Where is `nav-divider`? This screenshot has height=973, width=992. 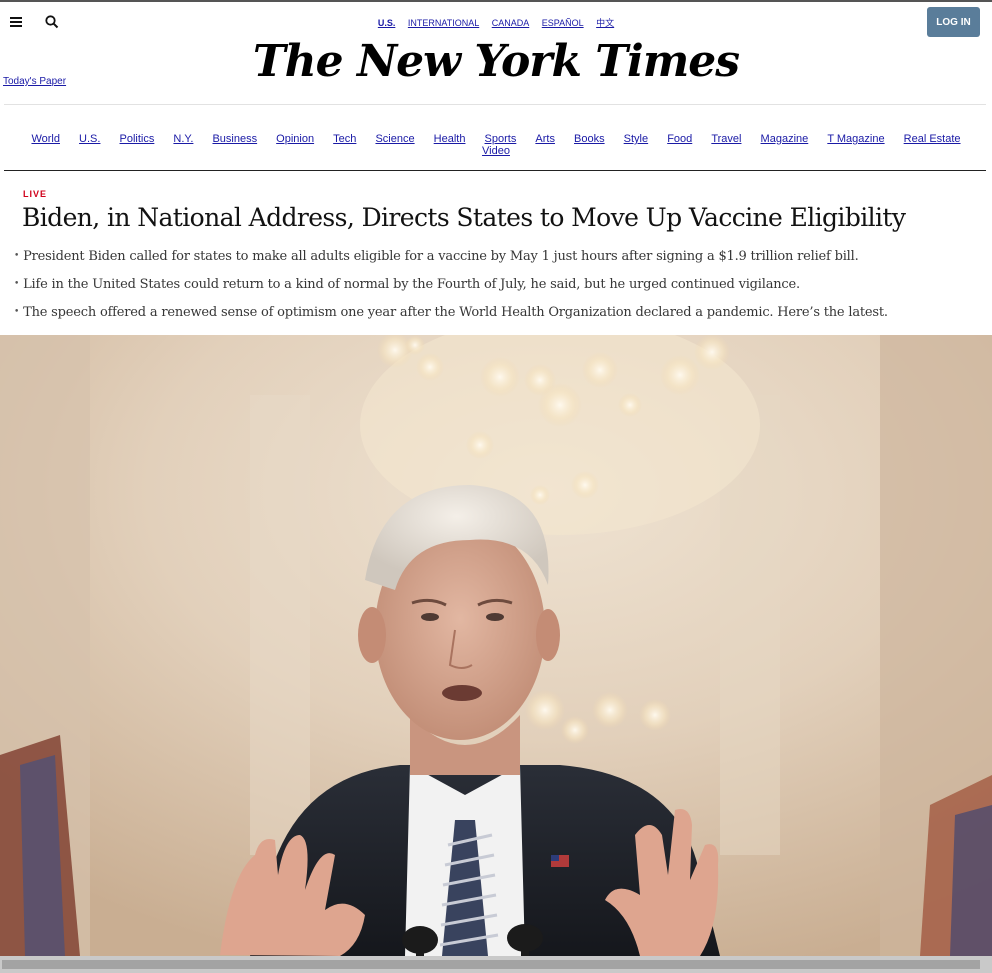 nav-divider is located at coordinates (495, 170).